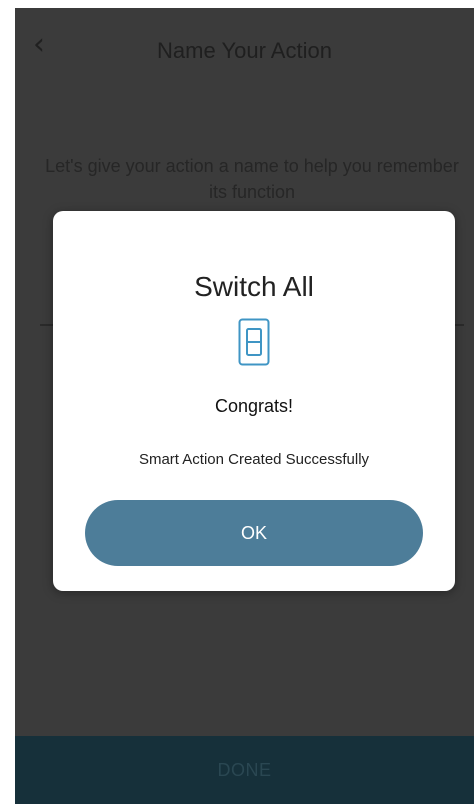  What do you see at coordinates (254, 406) in the screenshot?
I see `congrats-heading: Congrats!` at bounding box center [254, 406].